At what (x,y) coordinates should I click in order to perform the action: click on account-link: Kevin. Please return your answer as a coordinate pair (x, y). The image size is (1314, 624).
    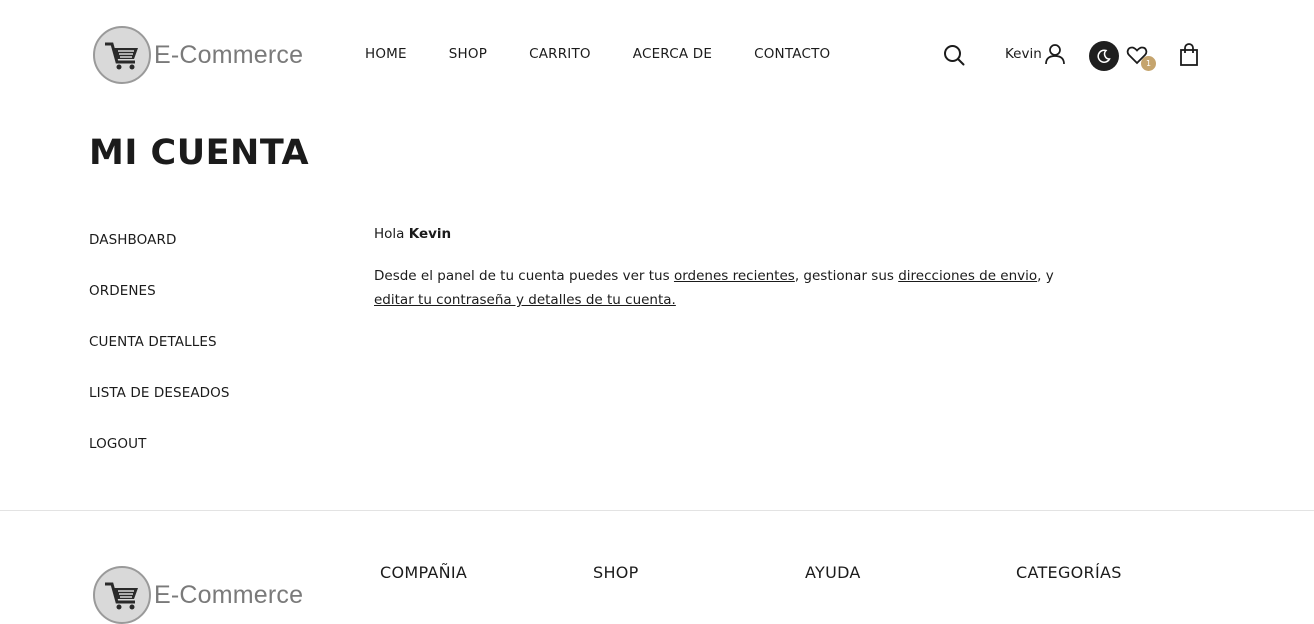
    Looking at the image, I should click on (1035, 54).